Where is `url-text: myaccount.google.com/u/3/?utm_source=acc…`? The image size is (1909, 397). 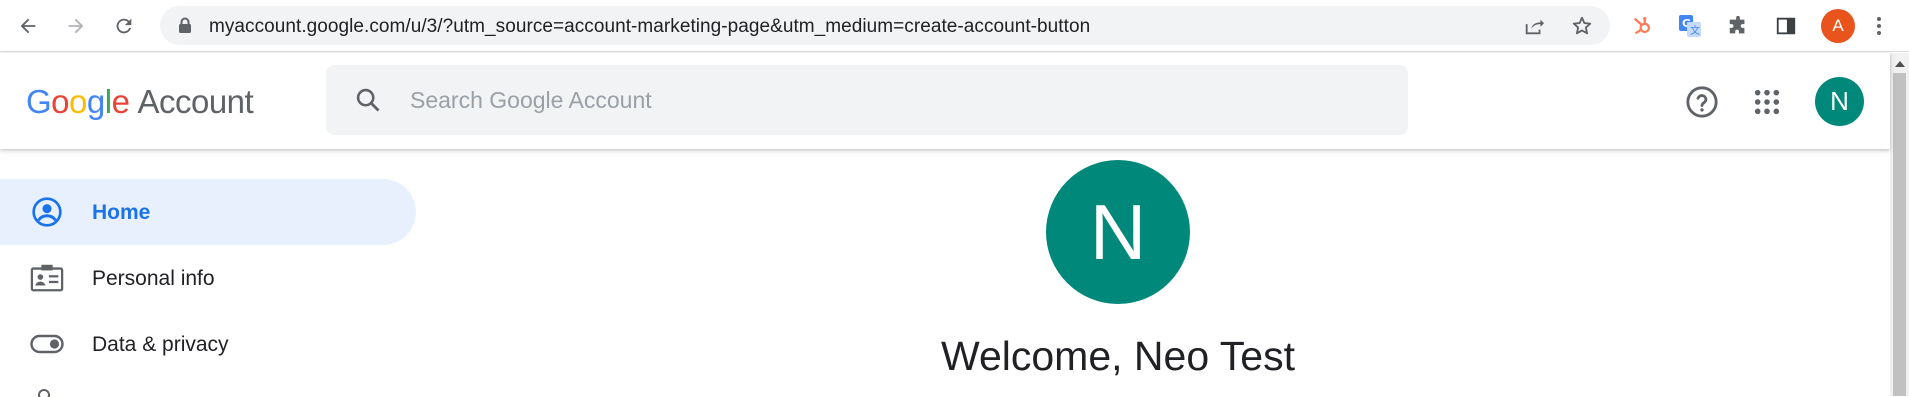 url-text: myaccount.google.com/u/3/?utm_source=acc… is located at coordinates (649, 27).